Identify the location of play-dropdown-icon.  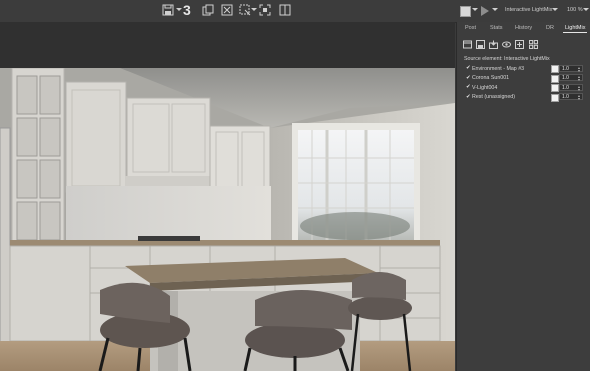
(495, 9).